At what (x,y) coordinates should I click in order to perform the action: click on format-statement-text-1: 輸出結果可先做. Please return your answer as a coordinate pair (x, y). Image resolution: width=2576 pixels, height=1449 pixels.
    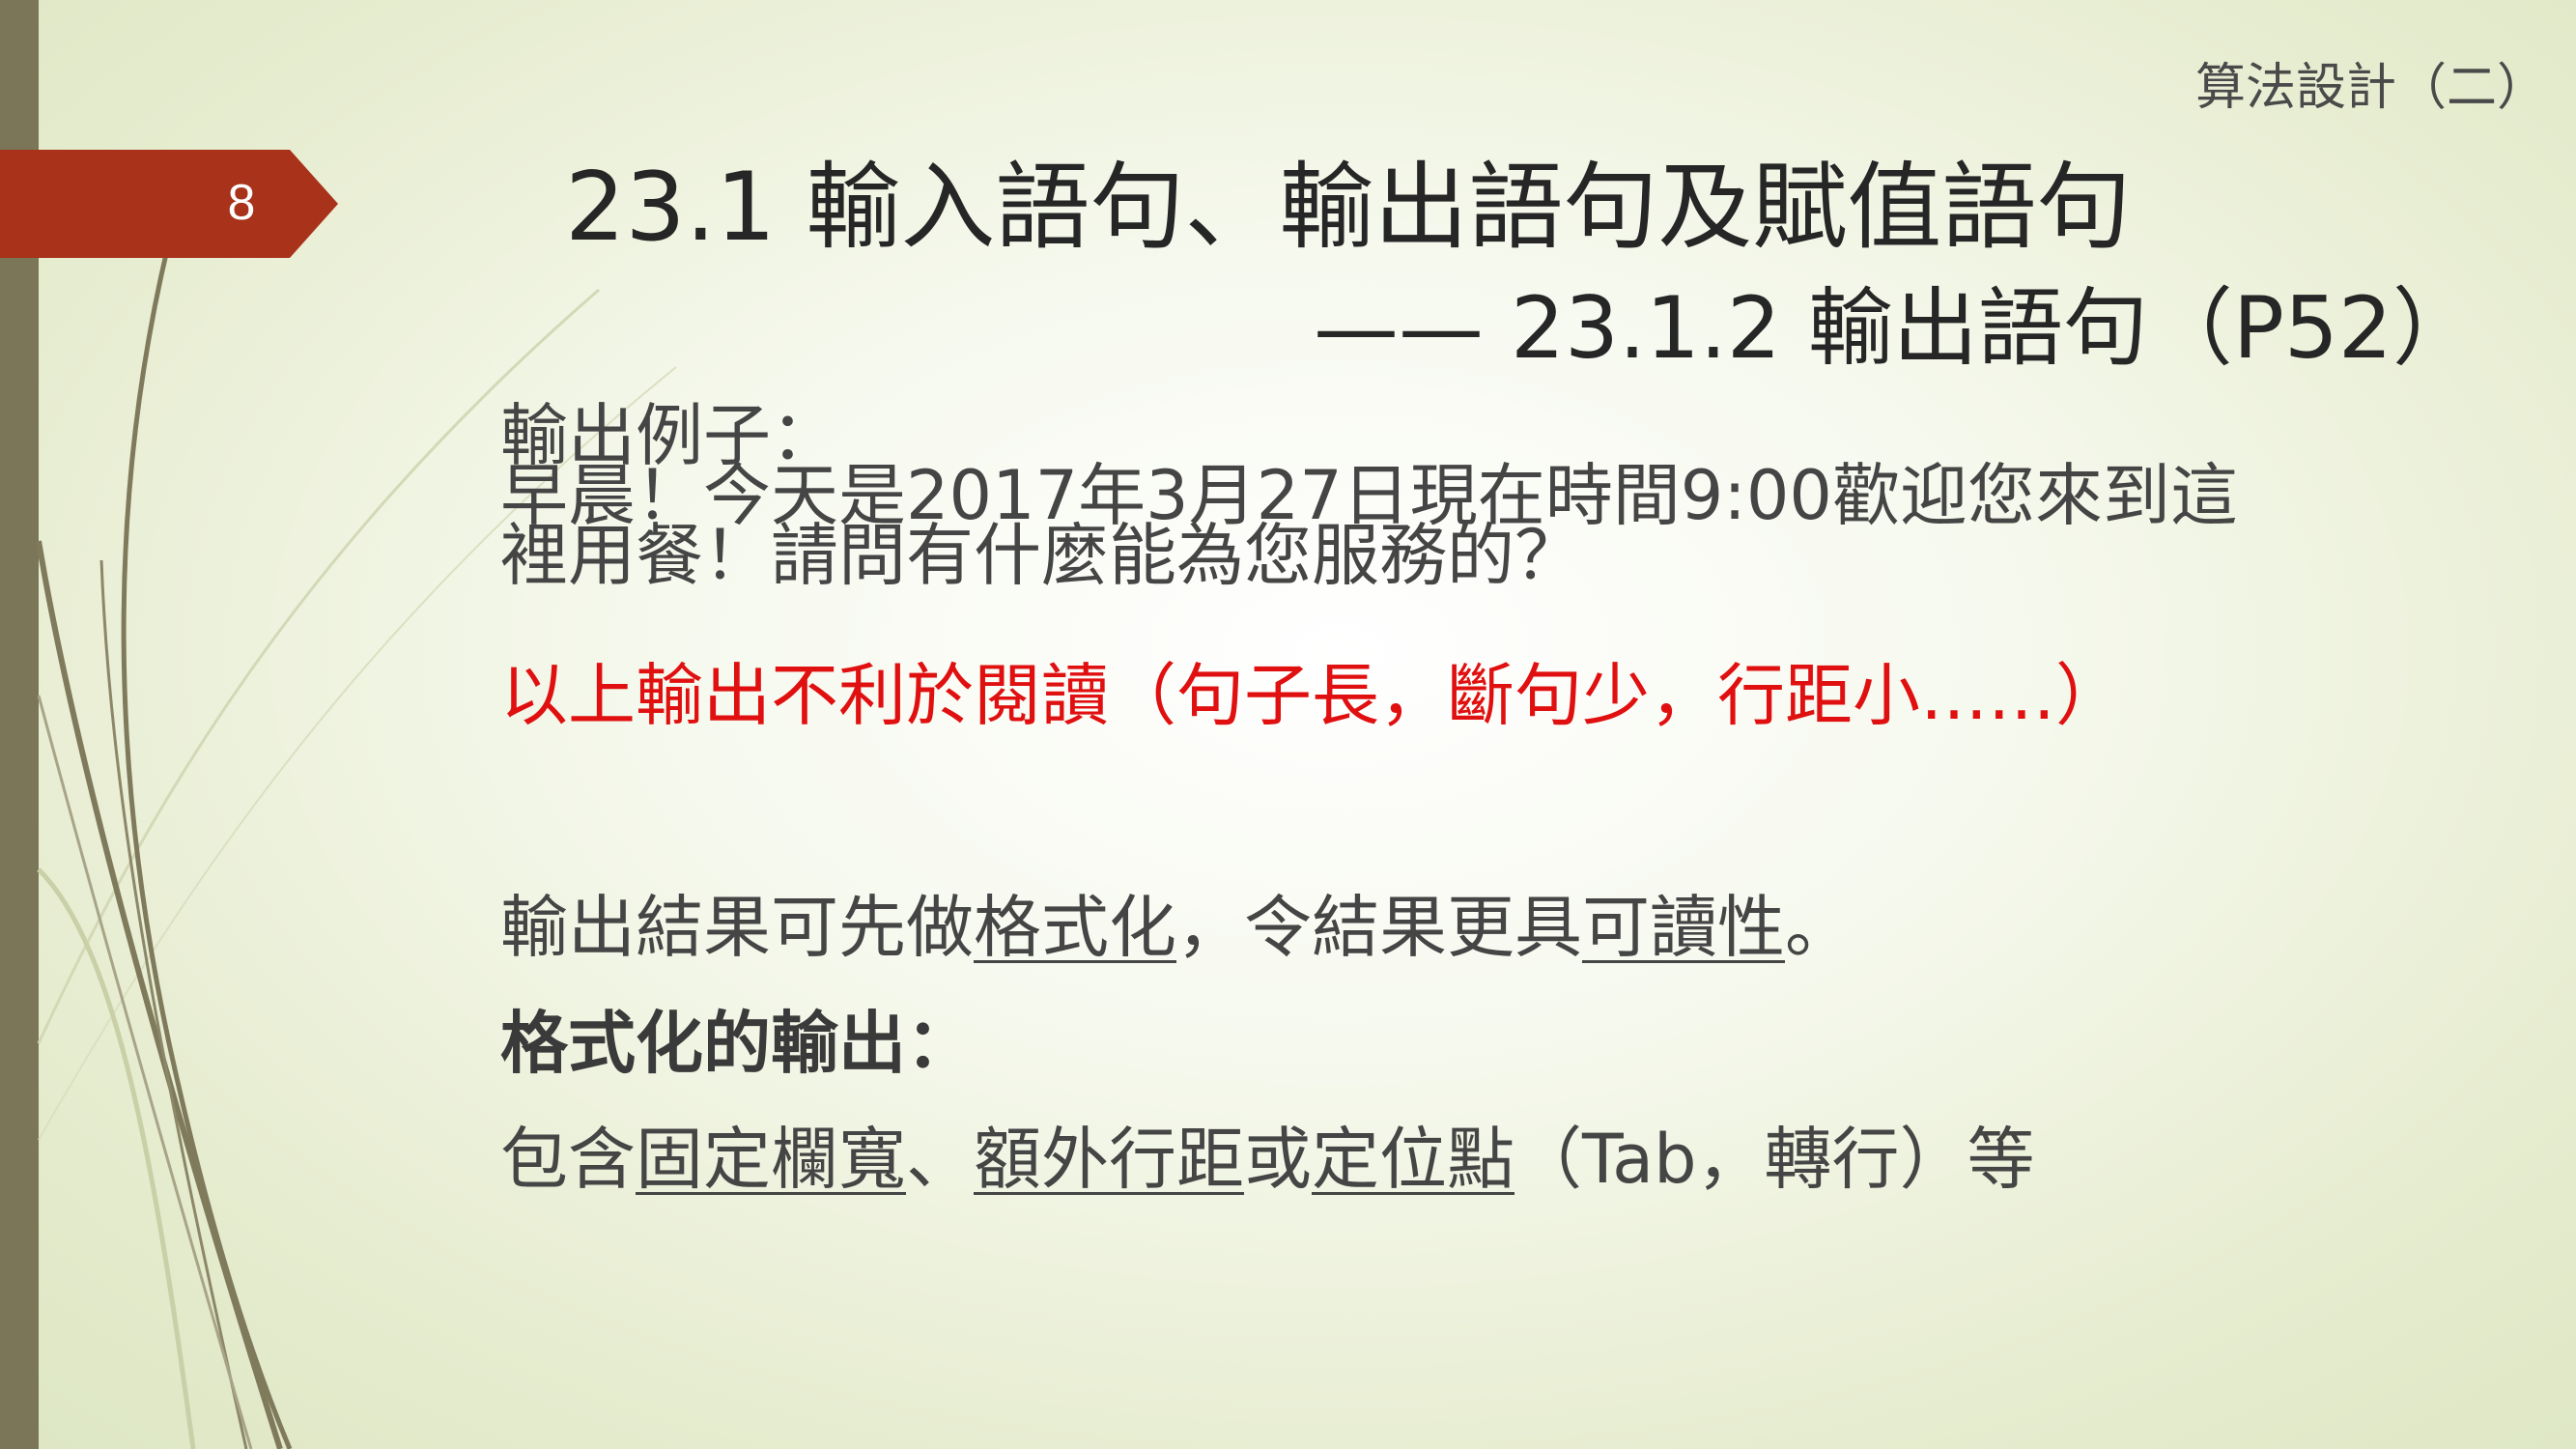
    Looking at the image, I should click on (737, 927).